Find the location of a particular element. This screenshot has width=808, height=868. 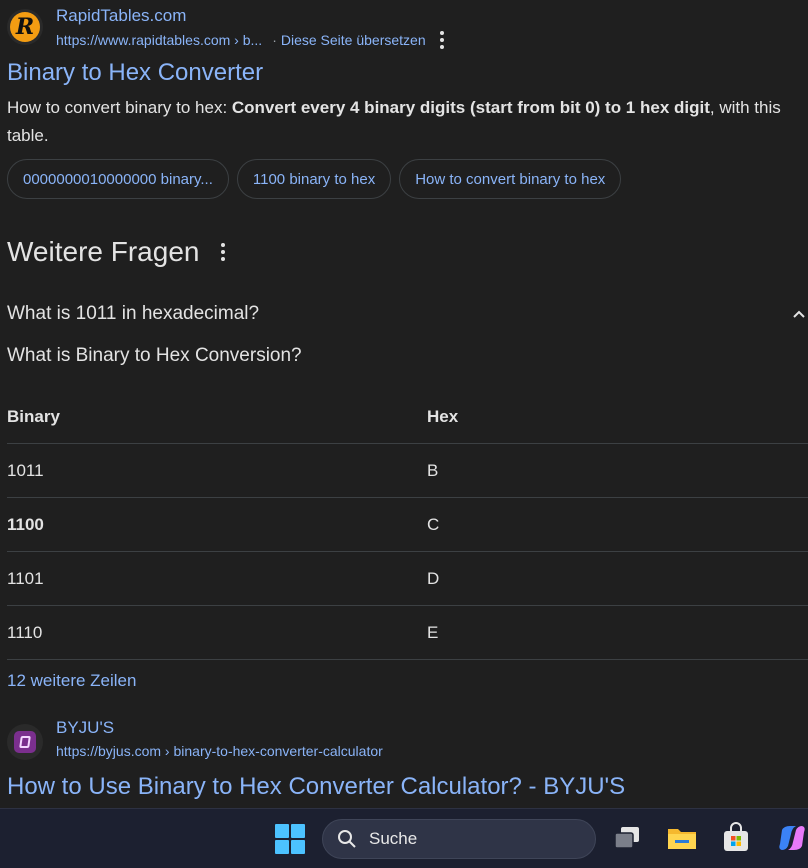

rapidtables-favicon: R is located at coordinates (25, 27).